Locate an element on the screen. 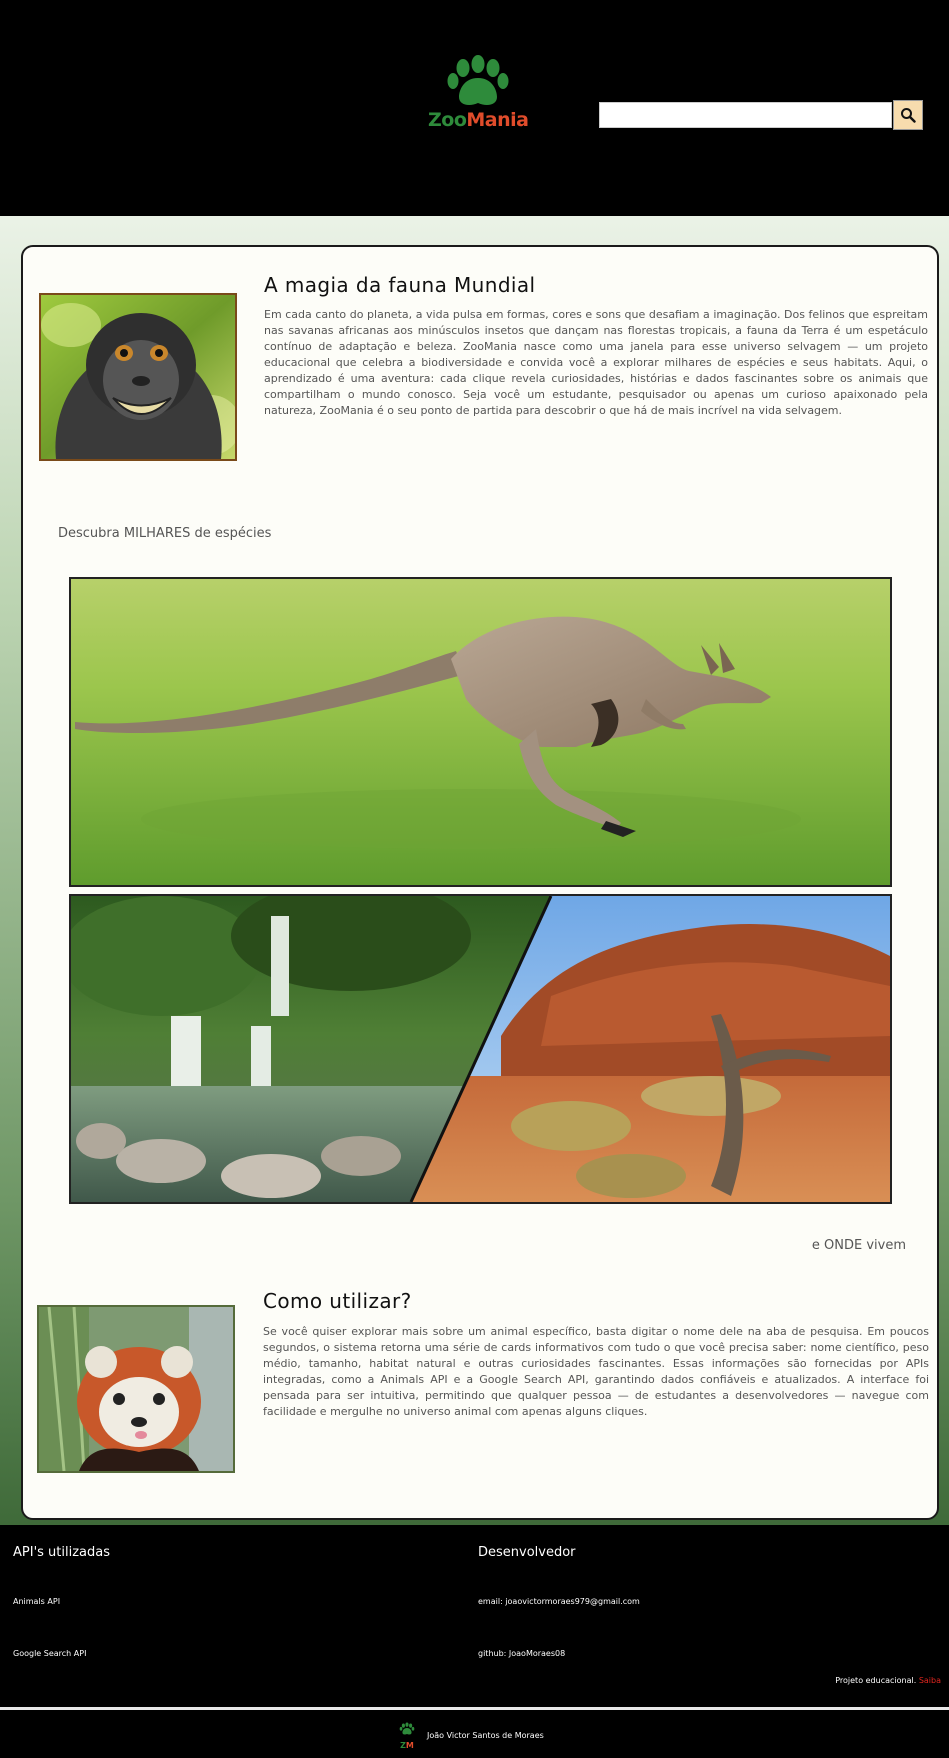 This screenshot has height=1758, width=949. search-icon is located at coordinates (908, 115).